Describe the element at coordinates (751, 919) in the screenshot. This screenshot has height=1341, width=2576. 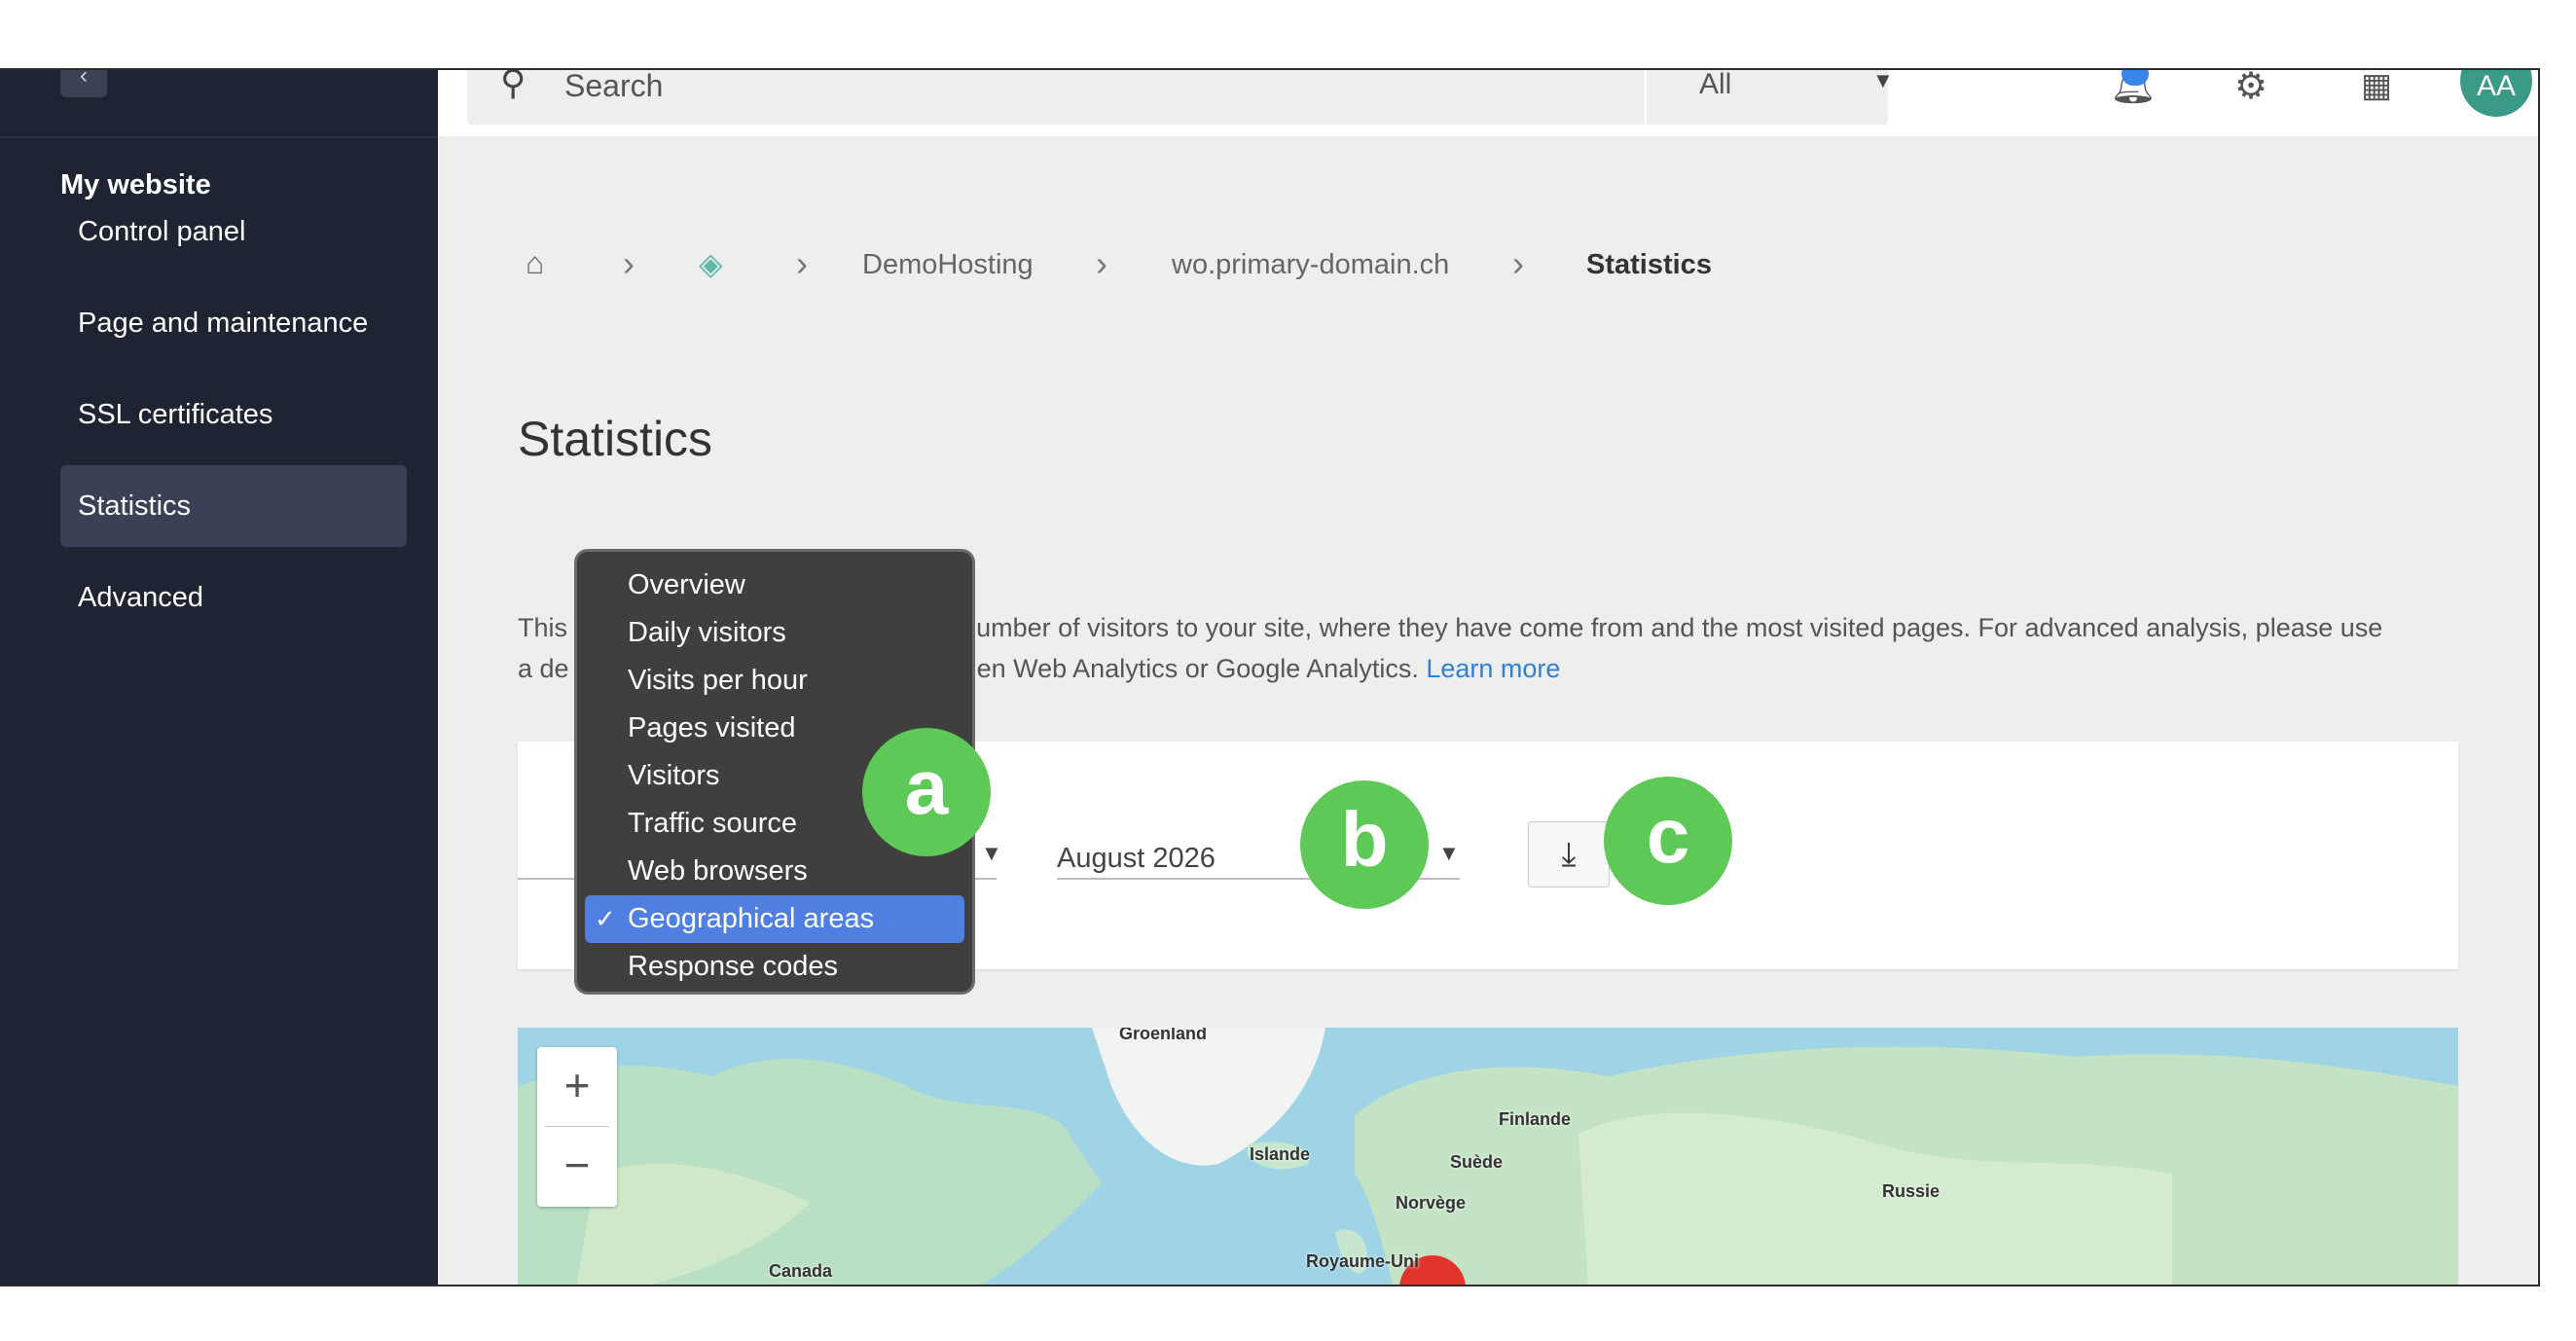
I see `dropdown-option-label: Geographical areas` at that location.